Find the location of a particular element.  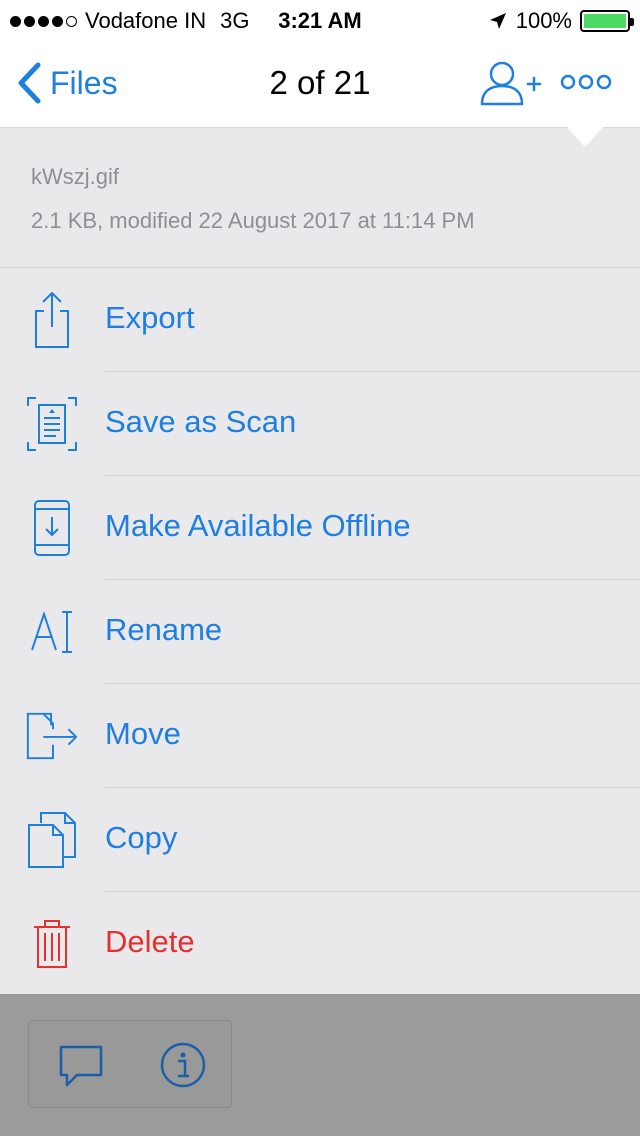

page-title: 2 of 21 is located at coordinates (320, 82).